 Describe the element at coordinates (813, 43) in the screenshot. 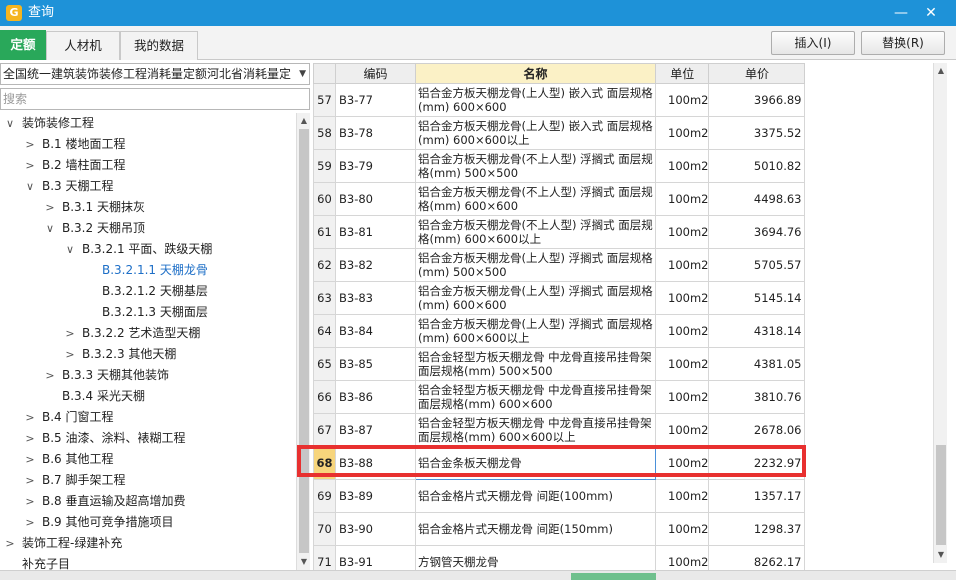

I see `insert-button: 插入(I)` at that location.